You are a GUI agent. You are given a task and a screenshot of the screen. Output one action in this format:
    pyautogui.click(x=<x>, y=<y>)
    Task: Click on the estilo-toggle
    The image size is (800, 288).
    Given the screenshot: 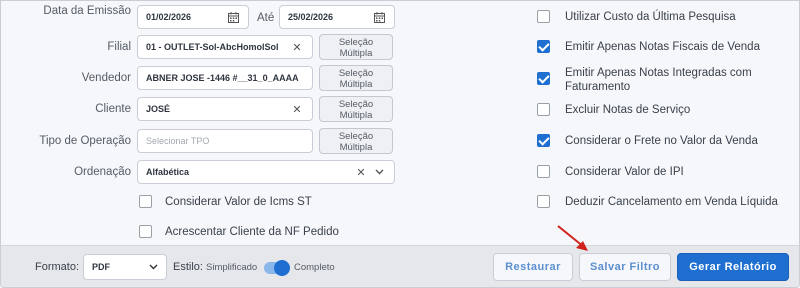 What is the action you would take?
    pyautogui.click(x=277, y=268)
    